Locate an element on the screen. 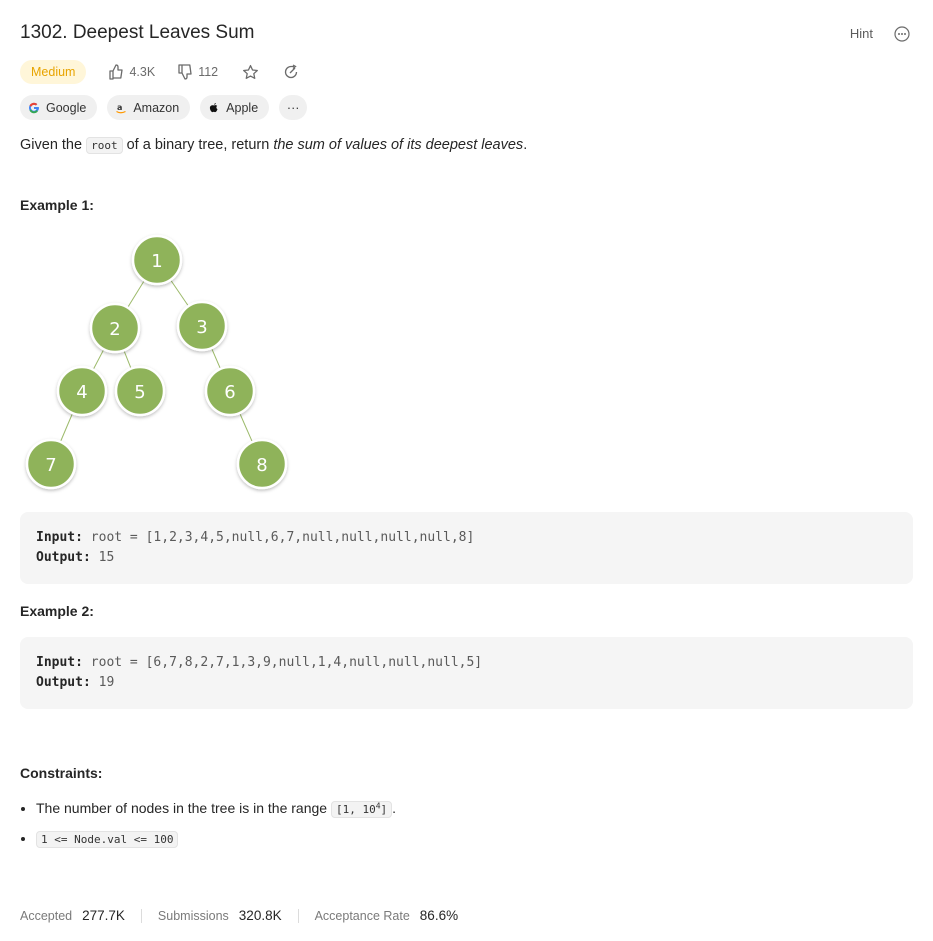  tree-node: 4 is located at coordinates (82, 391).